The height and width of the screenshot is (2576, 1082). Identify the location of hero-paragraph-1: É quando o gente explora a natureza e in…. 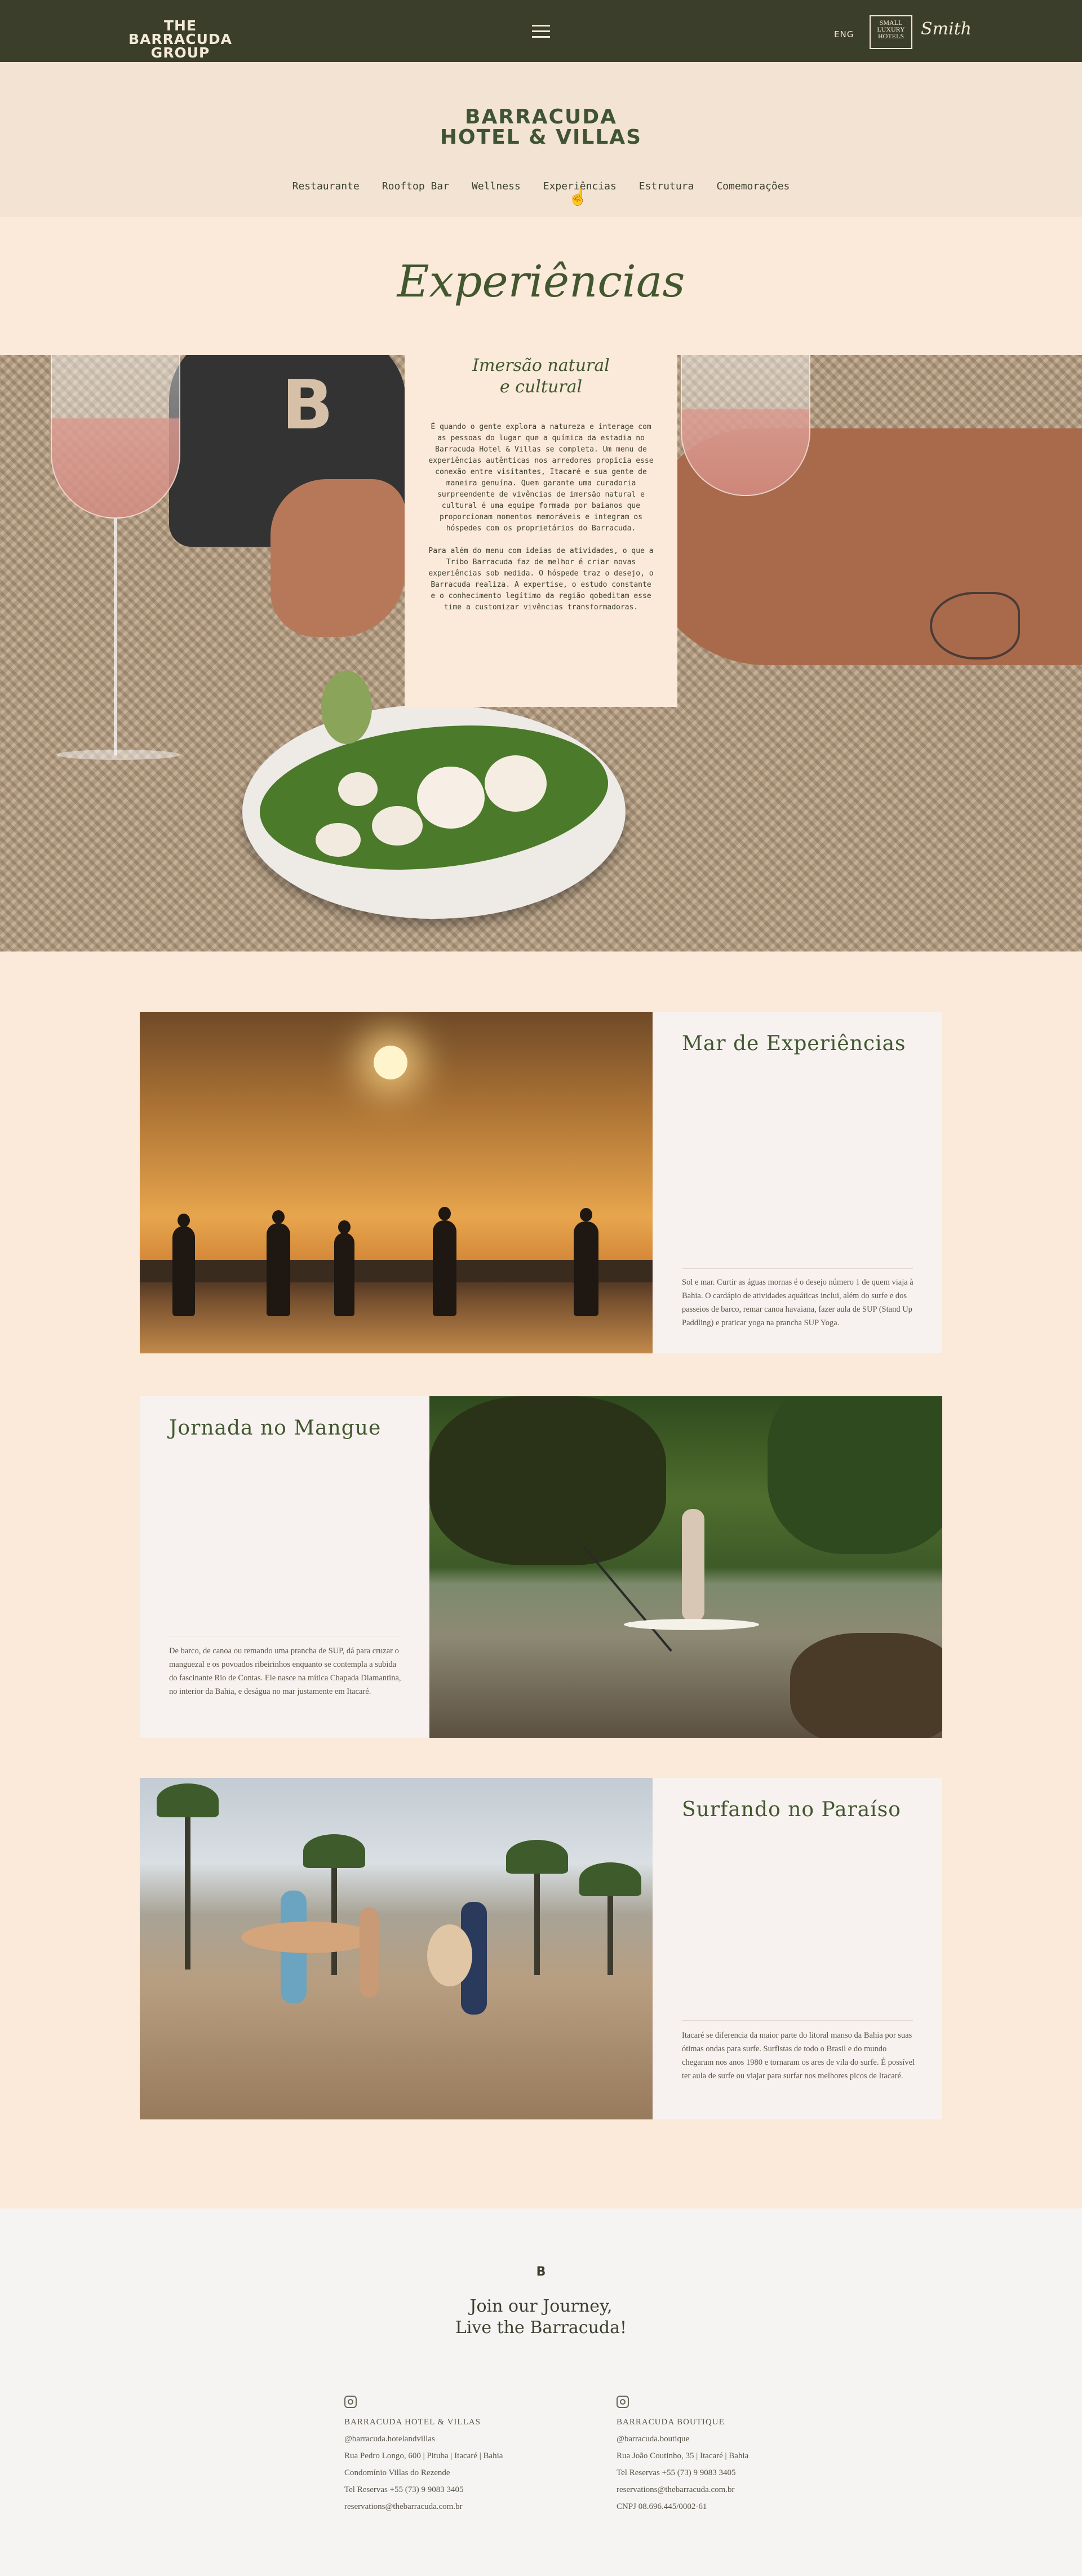
(541, 478).